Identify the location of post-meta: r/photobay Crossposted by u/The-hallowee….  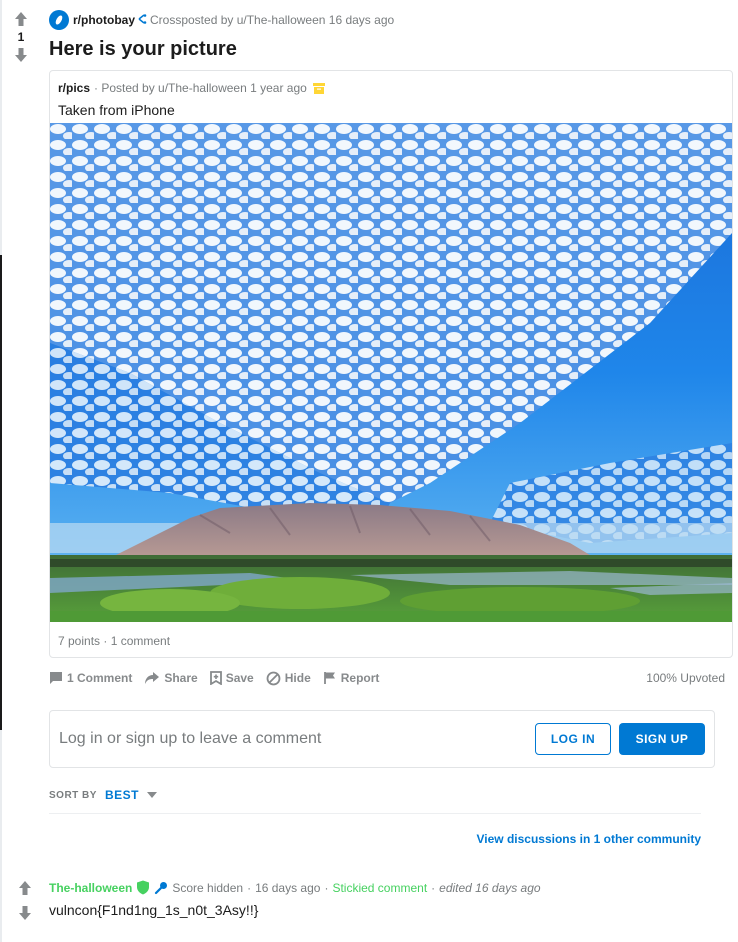
(221, 20).